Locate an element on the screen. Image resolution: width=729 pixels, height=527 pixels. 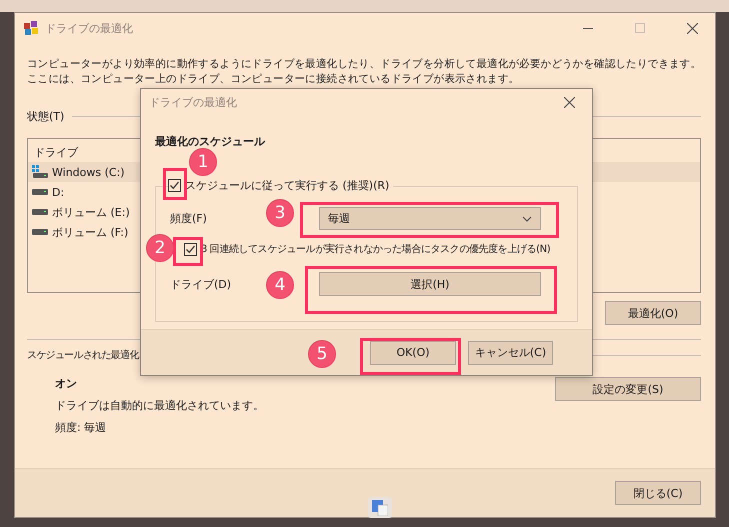
field-label: ドライブ(D) is located at coordinates (201, 284).